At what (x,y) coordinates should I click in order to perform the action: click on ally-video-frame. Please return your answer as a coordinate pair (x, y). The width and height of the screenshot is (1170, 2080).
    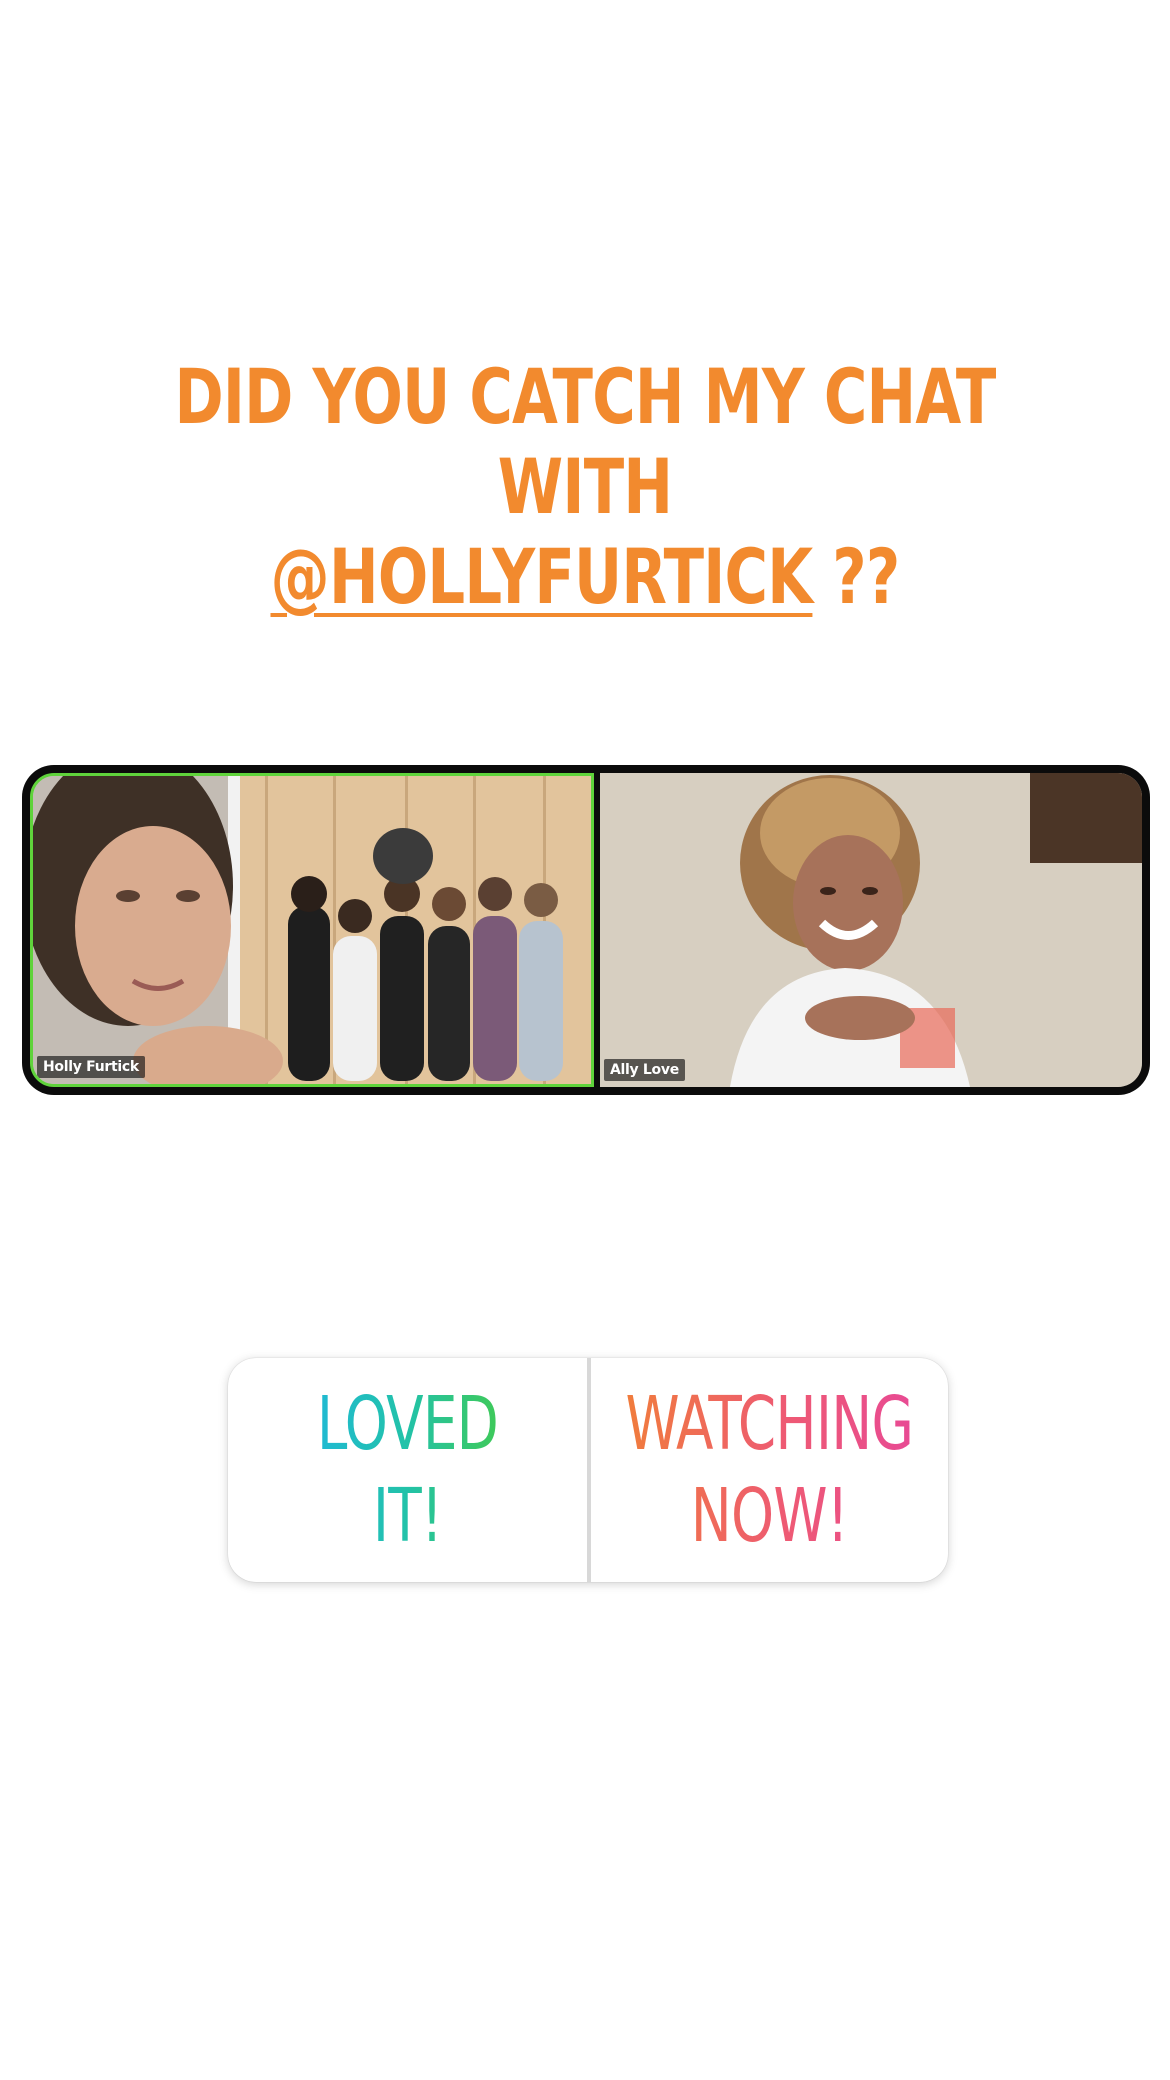
    Looking at the image, I should click on (871, 930).